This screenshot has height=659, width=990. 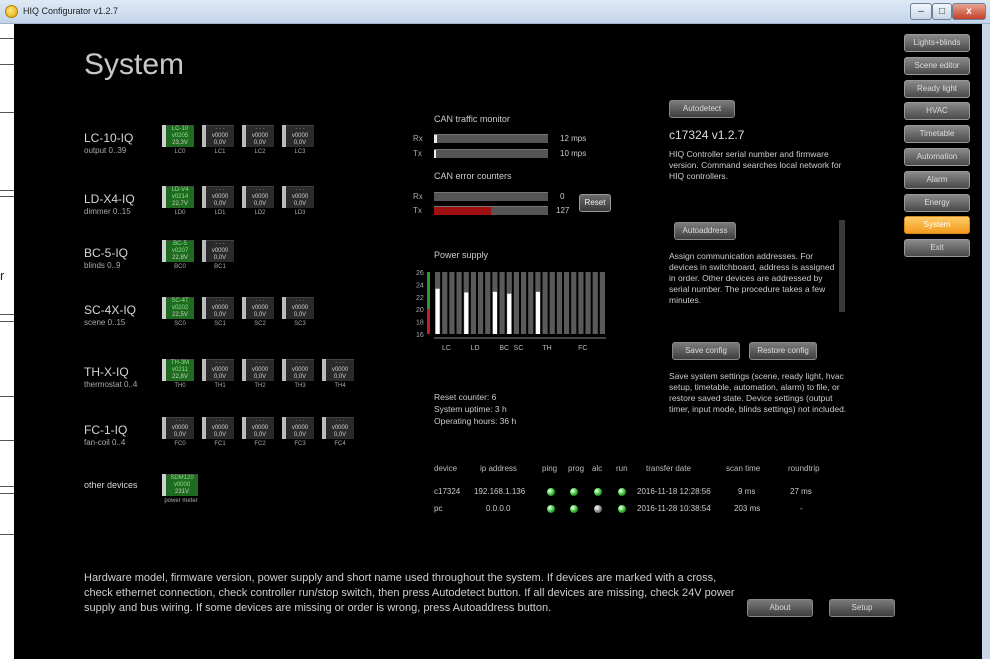 What do you see at coordinates (180, 136) in the screenshot?
I see `device-firmware: v0205` at bounding box center [180, 136].